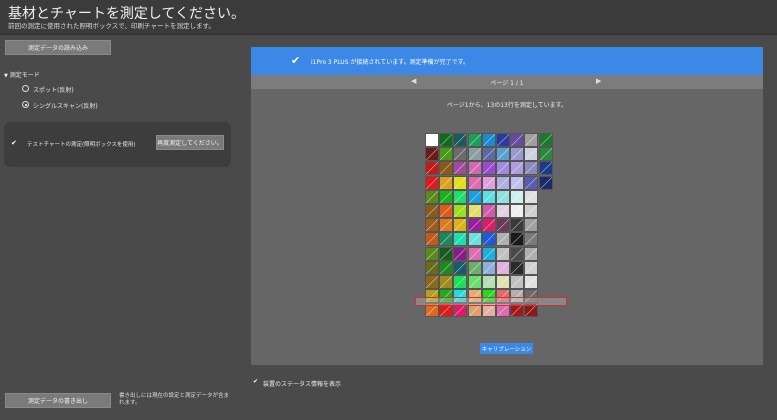 This screenshot has width=777, height=420. What do you see at coordinates (190, 142) in the screenshot?
I see `remeasure-button: 再度測定してください。` at bounding box center [190, 142].